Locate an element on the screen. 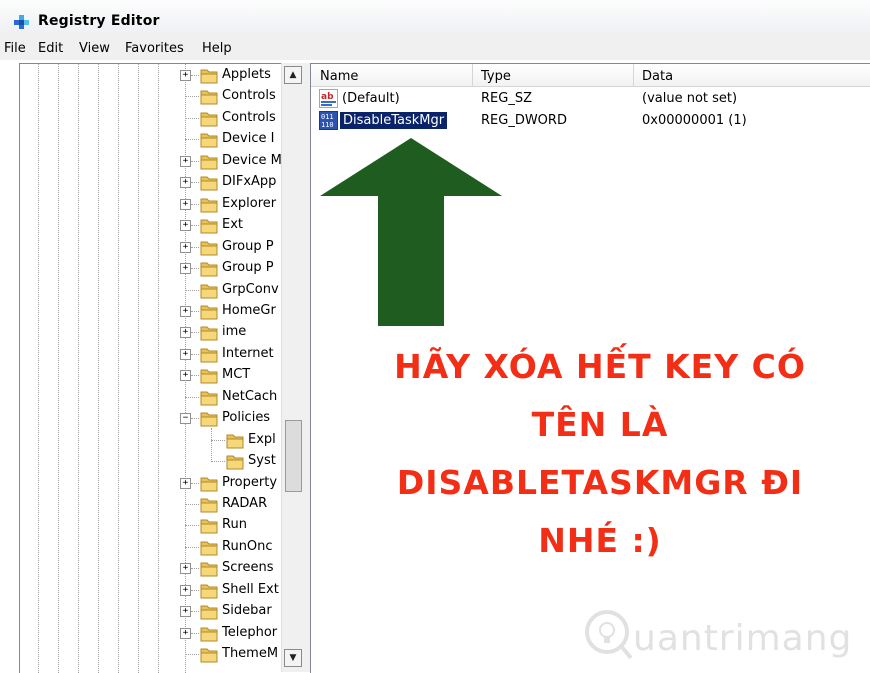  menu-file: File is located at coordinates (15, 48).